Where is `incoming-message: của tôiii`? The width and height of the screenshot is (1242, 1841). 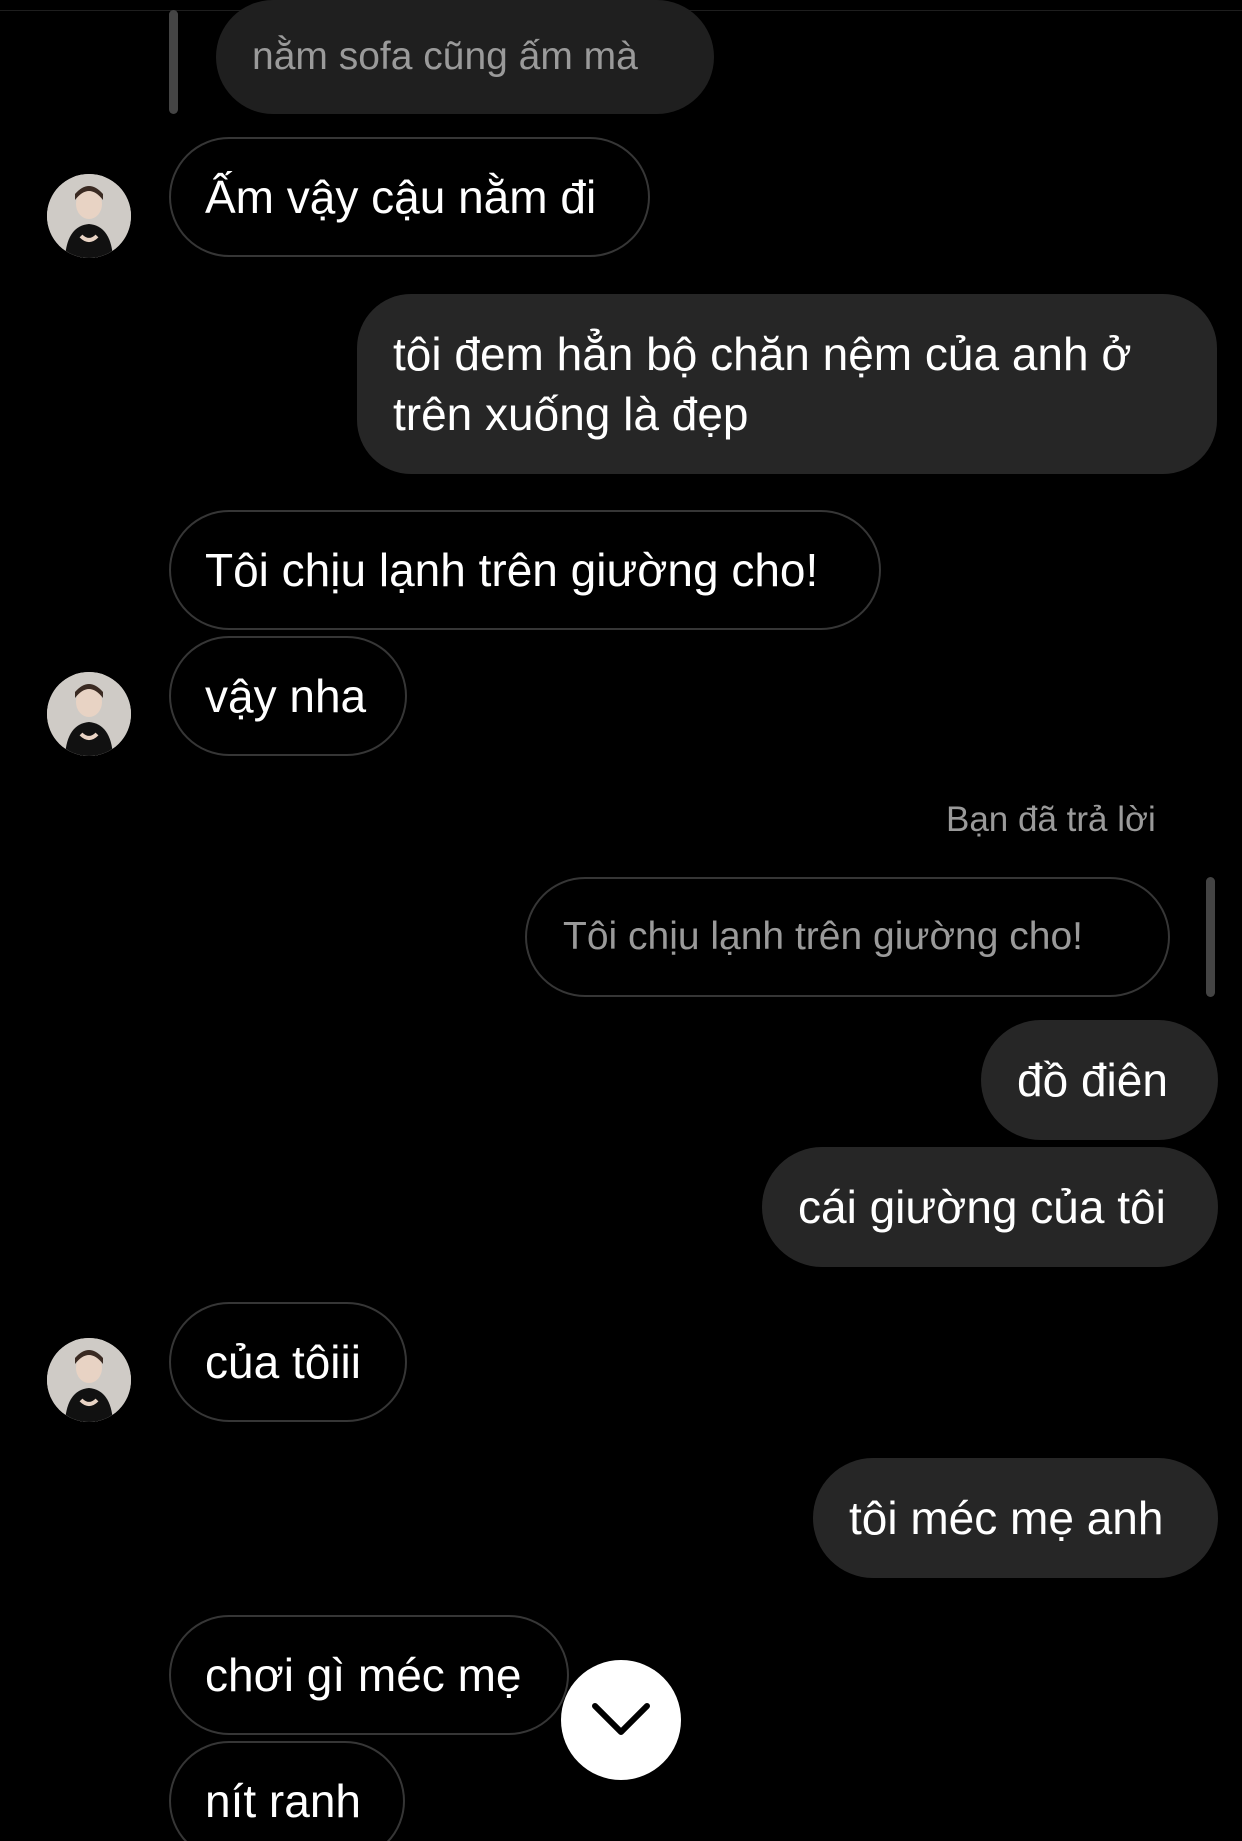 incoming-message: của tôiii is located at coordinates (288, 1362).